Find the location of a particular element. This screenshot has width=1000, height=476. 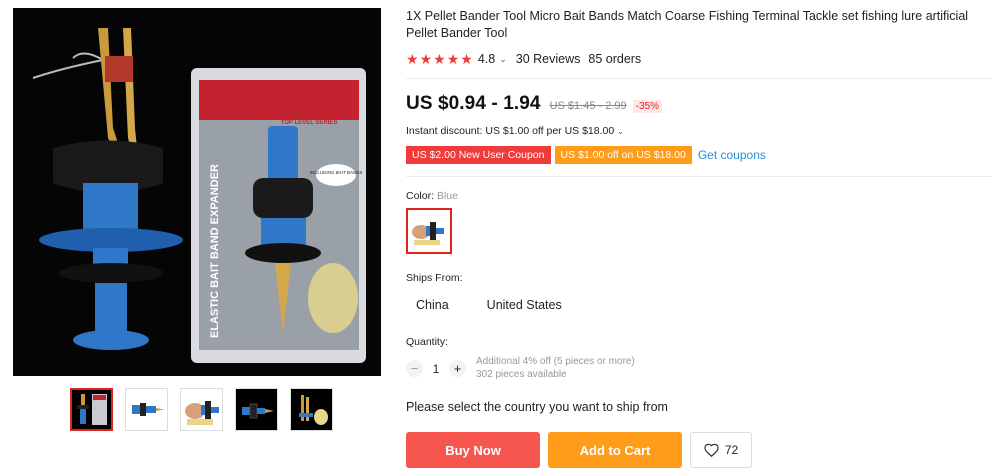

color-swatch-blue is located at coordinates (429, 231).